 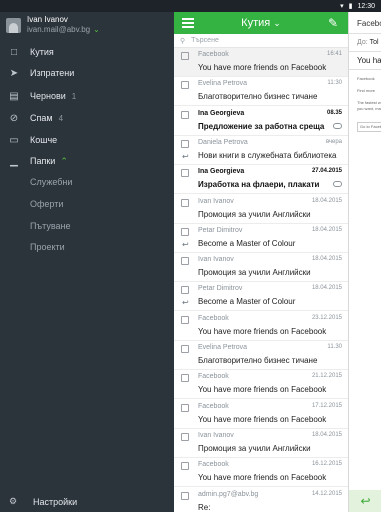 I want to click on message-date: 11:30, so click(x=334, y=83).